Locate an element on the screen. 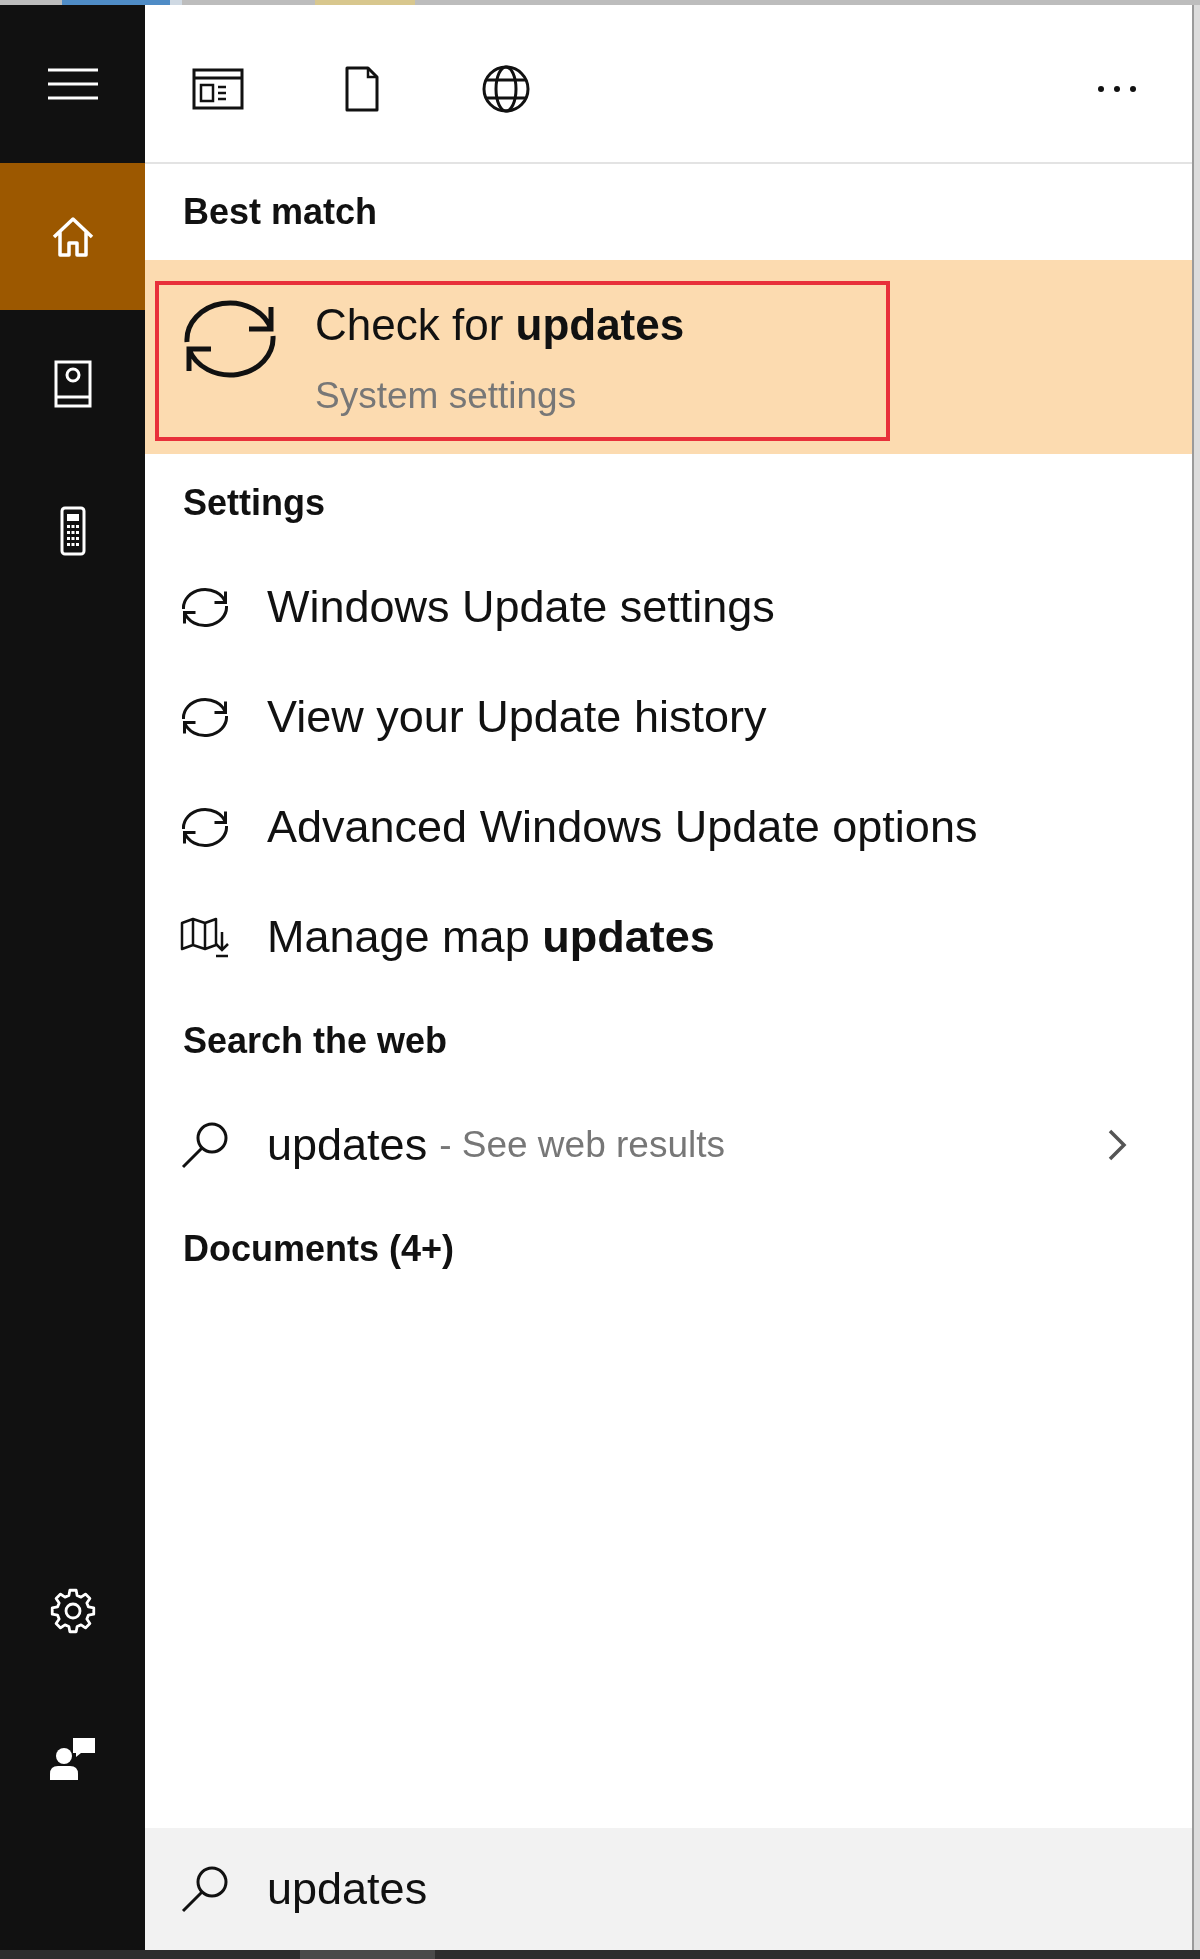 The height and width of the screenshot is (1959, 1200). search-result: Advanced Windows Update options is located at coordinates (668, 827).